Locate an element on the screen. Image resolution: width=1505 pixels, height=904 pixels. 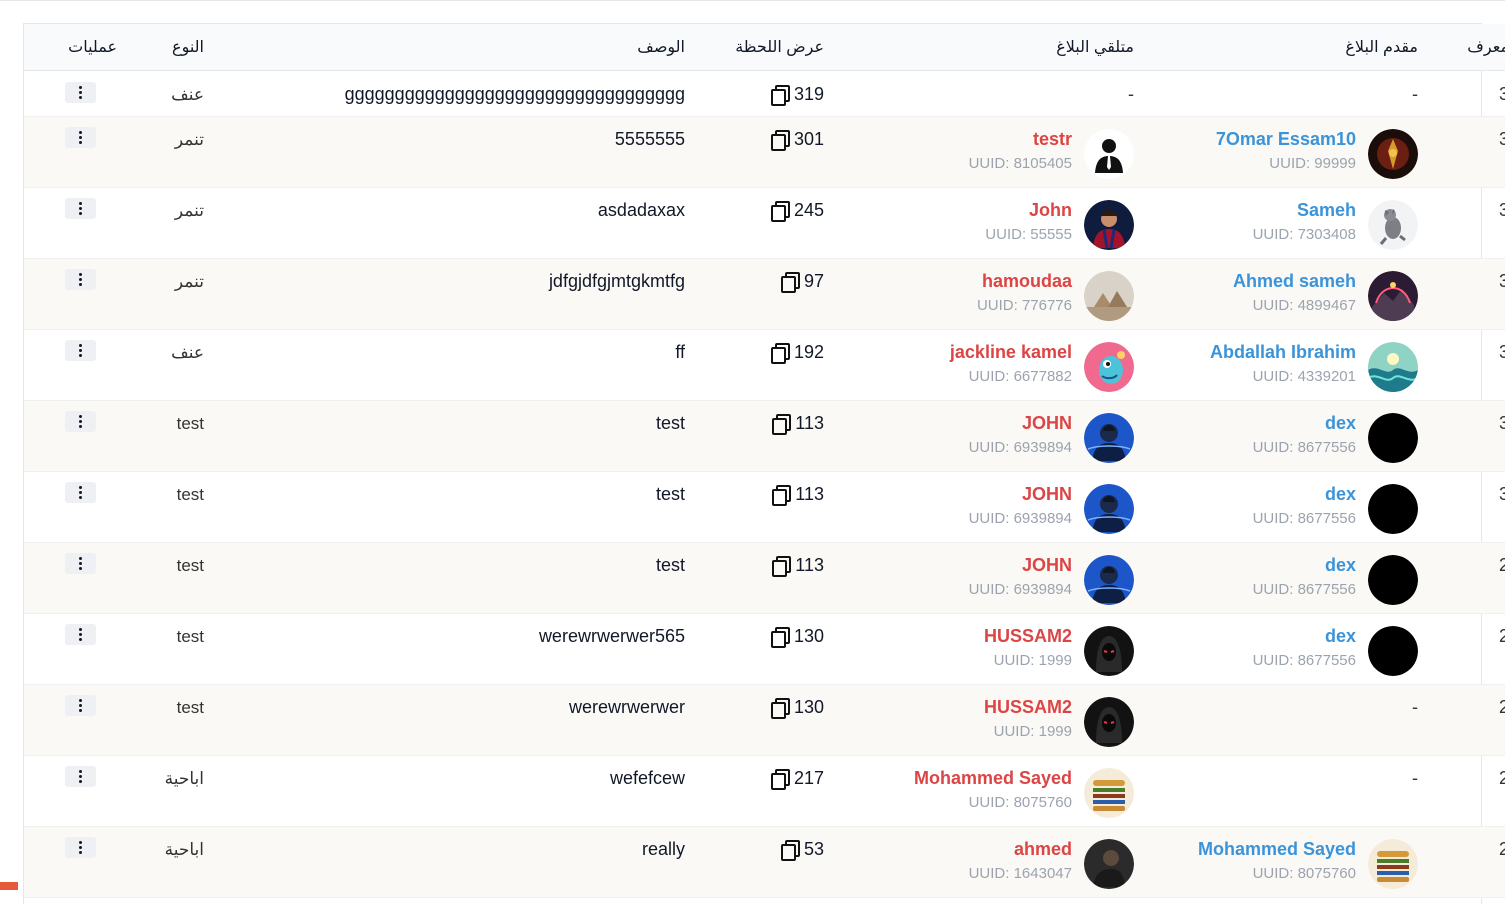
rep-name: Sameh is located at coordinates (1326, 210).